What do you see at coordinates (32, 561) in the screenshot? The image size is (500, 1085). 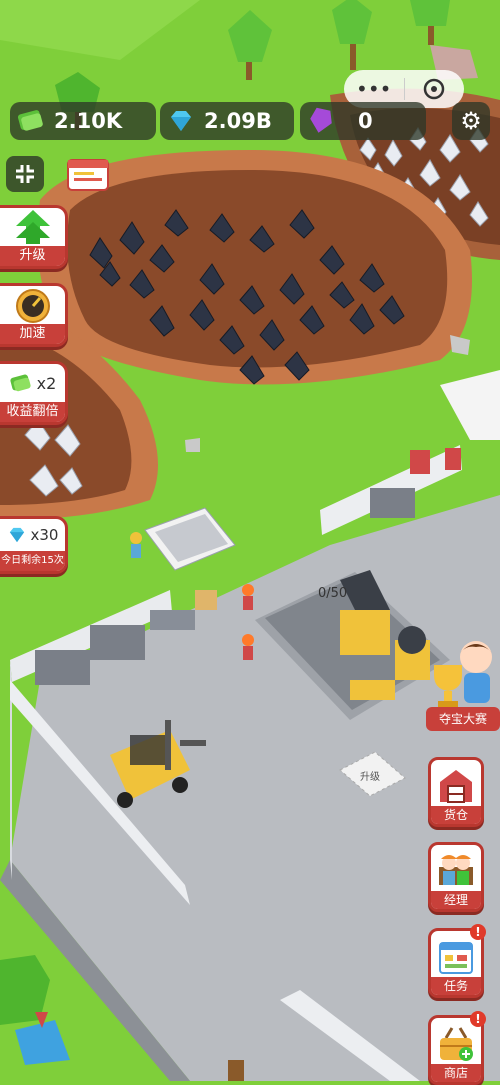 I see `free-diamond-caption: 今日剩余15次` at bounding box center [32, 561].